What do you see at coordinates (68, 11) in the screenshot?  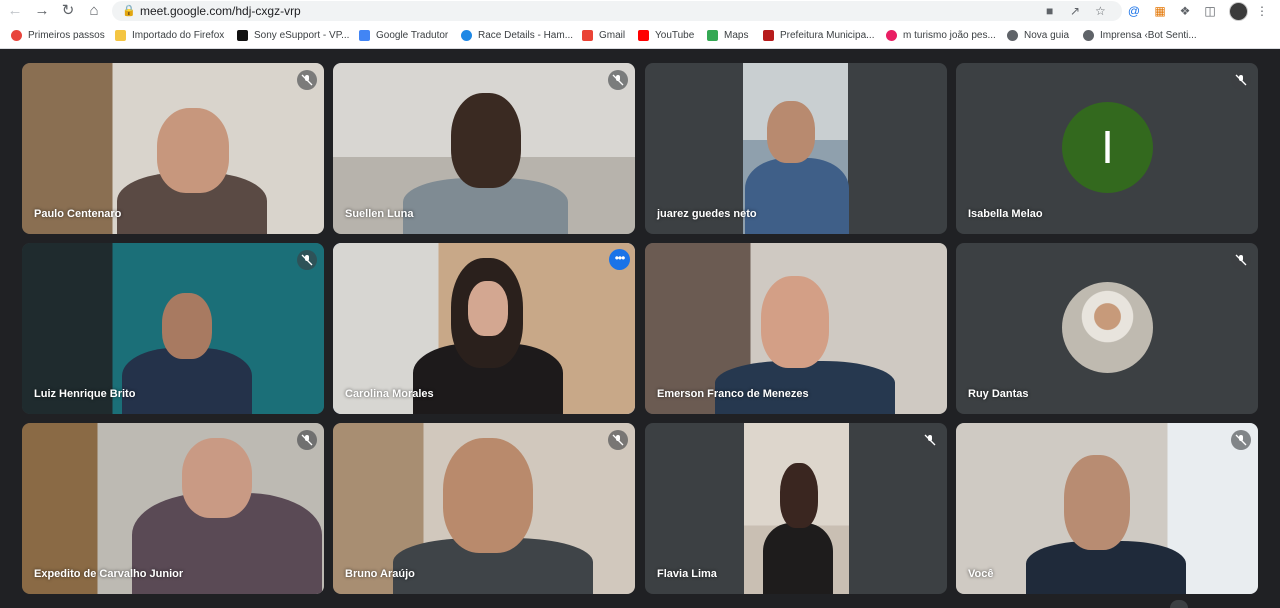 I see `reload-icon: ↻` at bounding box center [68, 11].